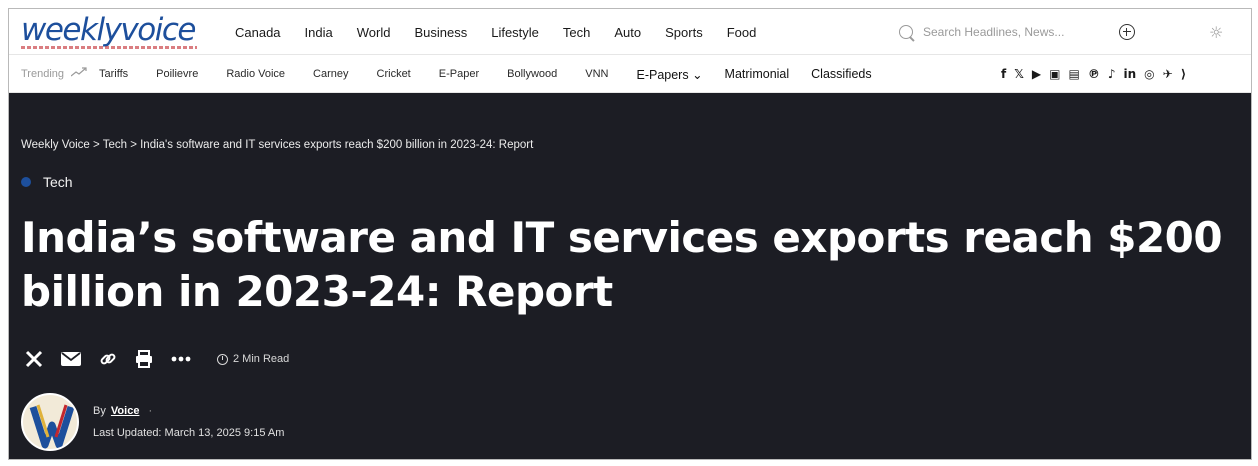 Image resolution: width=1258 pixels, height=466 pixels. I want to click on nav-item-auto: Auto, so click(627, 32).